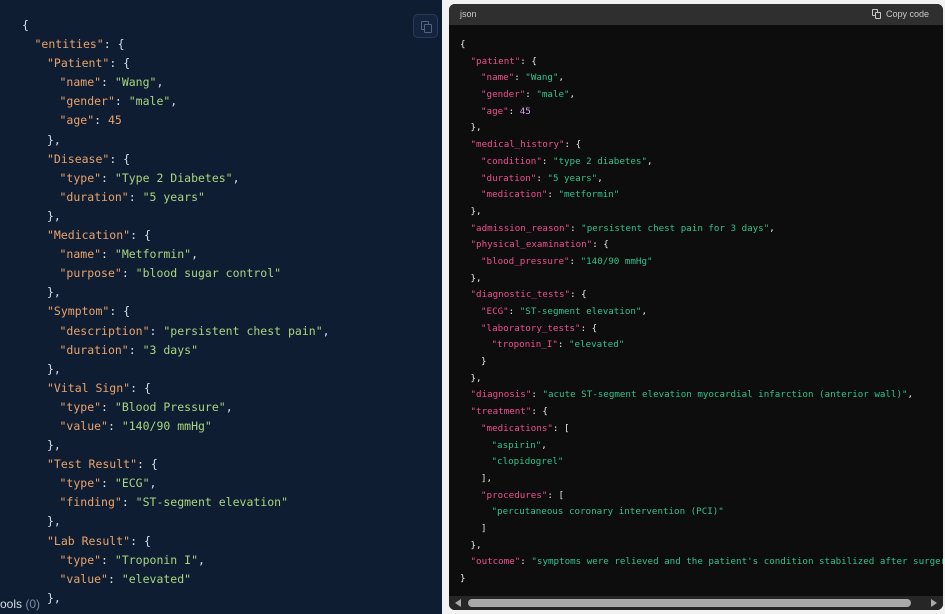 Image resolution: width=945 pixels, height=614 pixels. I want to click on code-line: "Disease": {, so click(221, 159).